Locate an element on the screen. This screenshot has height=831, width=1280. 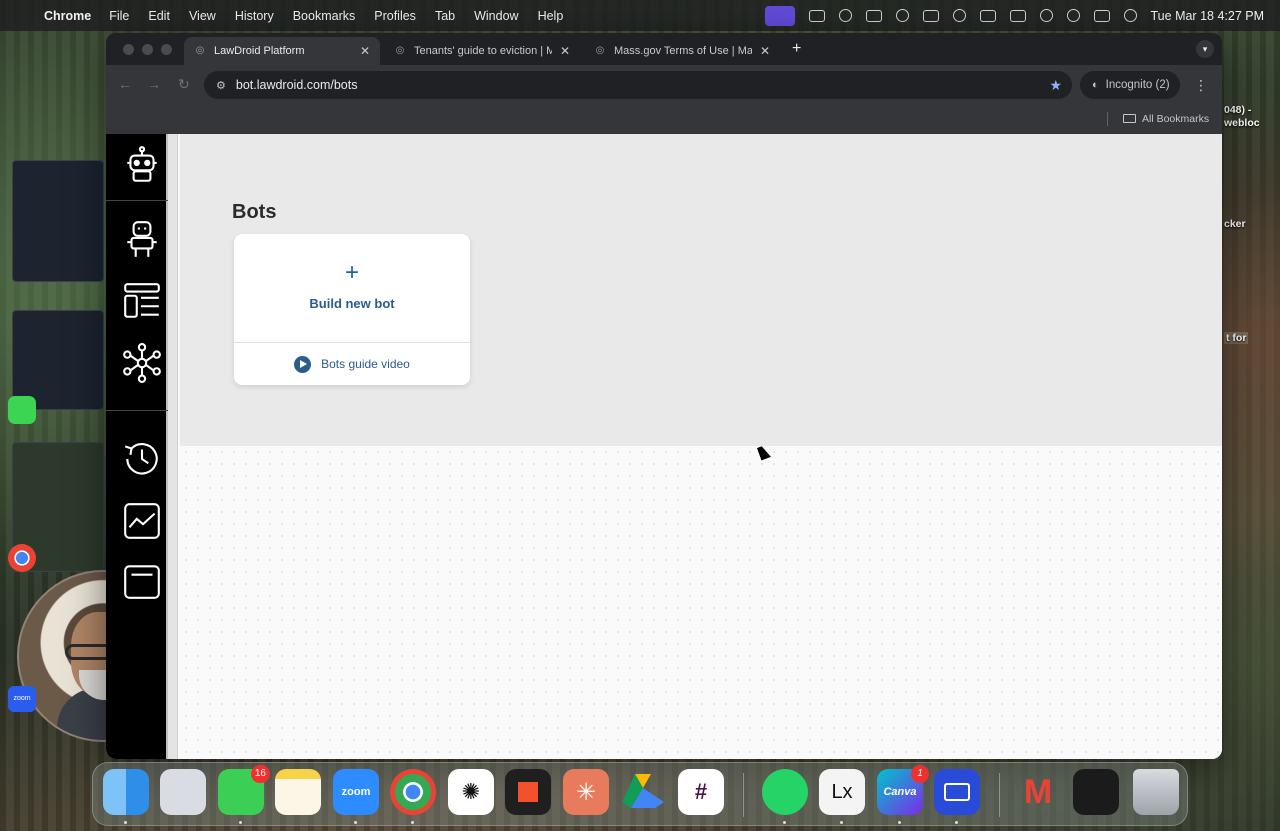
bots-guide-video-label: Bots guide video is located at coordinates (365, 364).